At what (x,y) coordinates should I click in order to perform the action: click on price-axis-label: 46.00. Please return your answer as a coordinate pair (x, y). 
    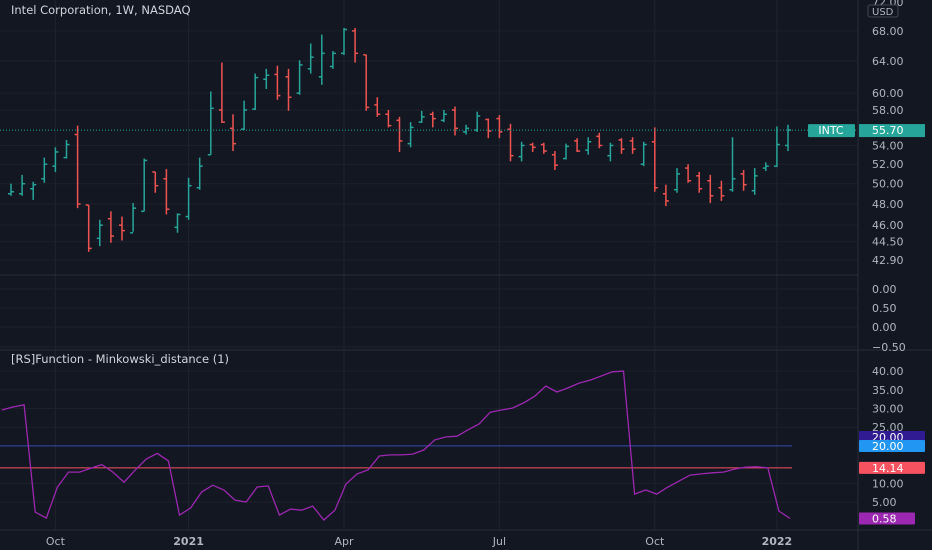
    Looking at the image, I should click on (888, 225).